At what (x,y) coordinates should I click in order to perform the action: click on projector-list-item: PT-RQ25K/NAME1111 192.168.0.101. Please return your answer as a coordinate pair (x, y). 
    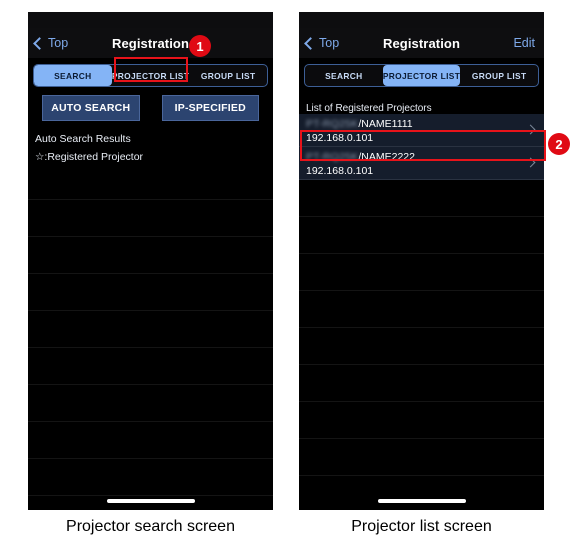
    Looking at the image, I should click on (421, 130).